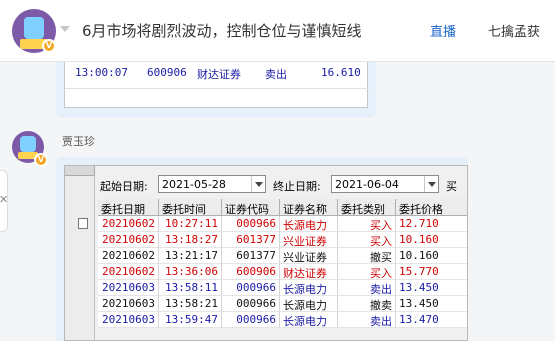 This screenshot has width=555, height=341. I want to click on cell-type: 撤买, so click(367, 256).